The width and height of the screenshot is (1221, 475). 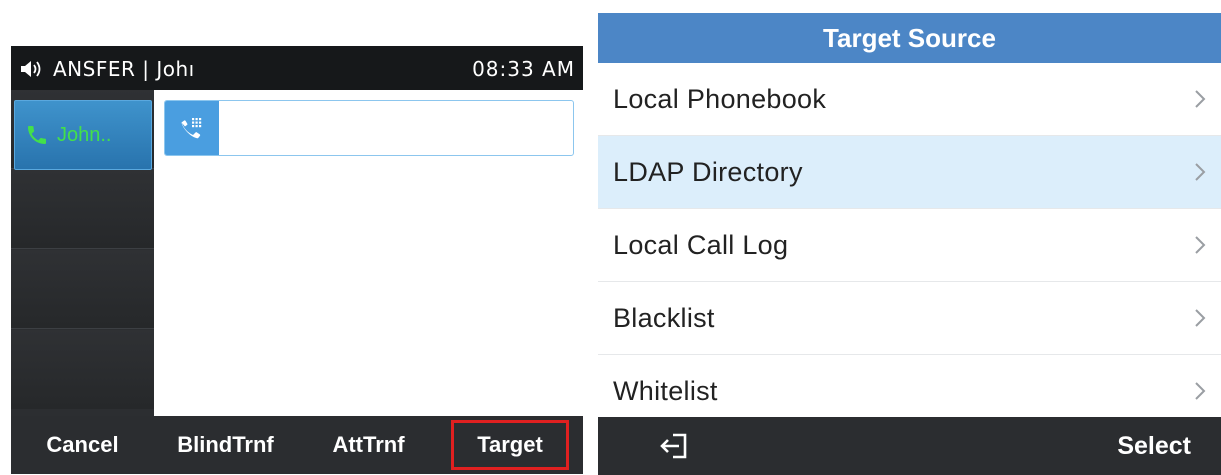 I want to click on dialpad-phone-icon-box, so click(x=192, y=128).